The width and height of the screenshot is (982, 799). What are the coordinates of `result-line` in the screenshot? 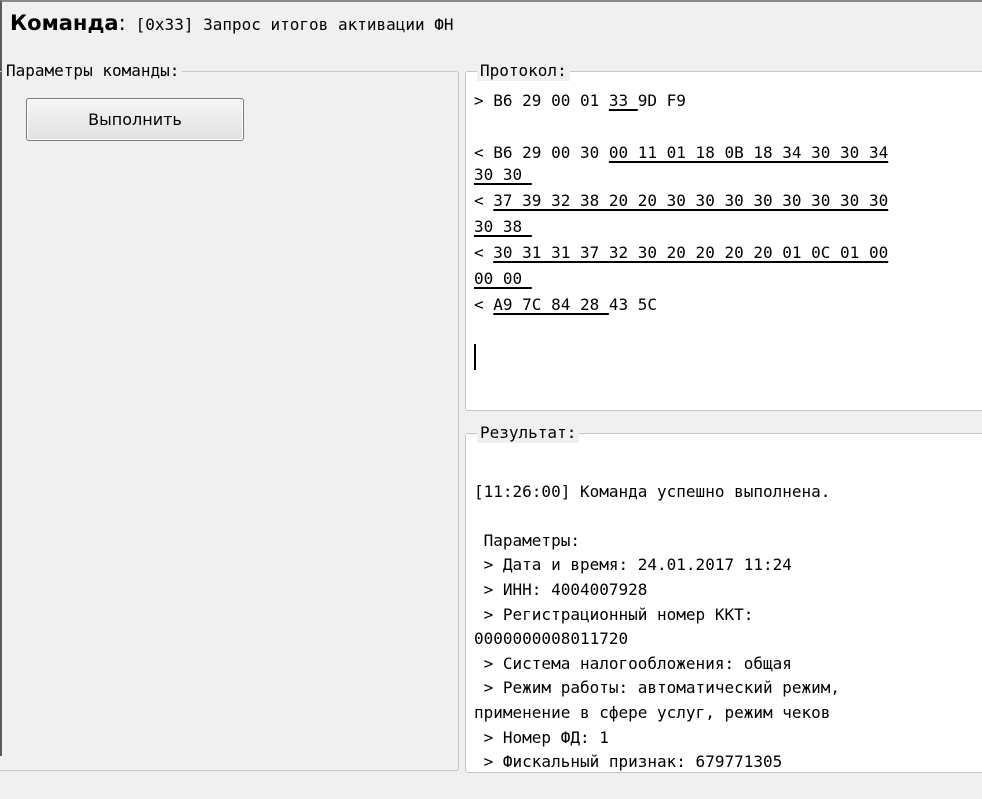 It's located at (657, 516).